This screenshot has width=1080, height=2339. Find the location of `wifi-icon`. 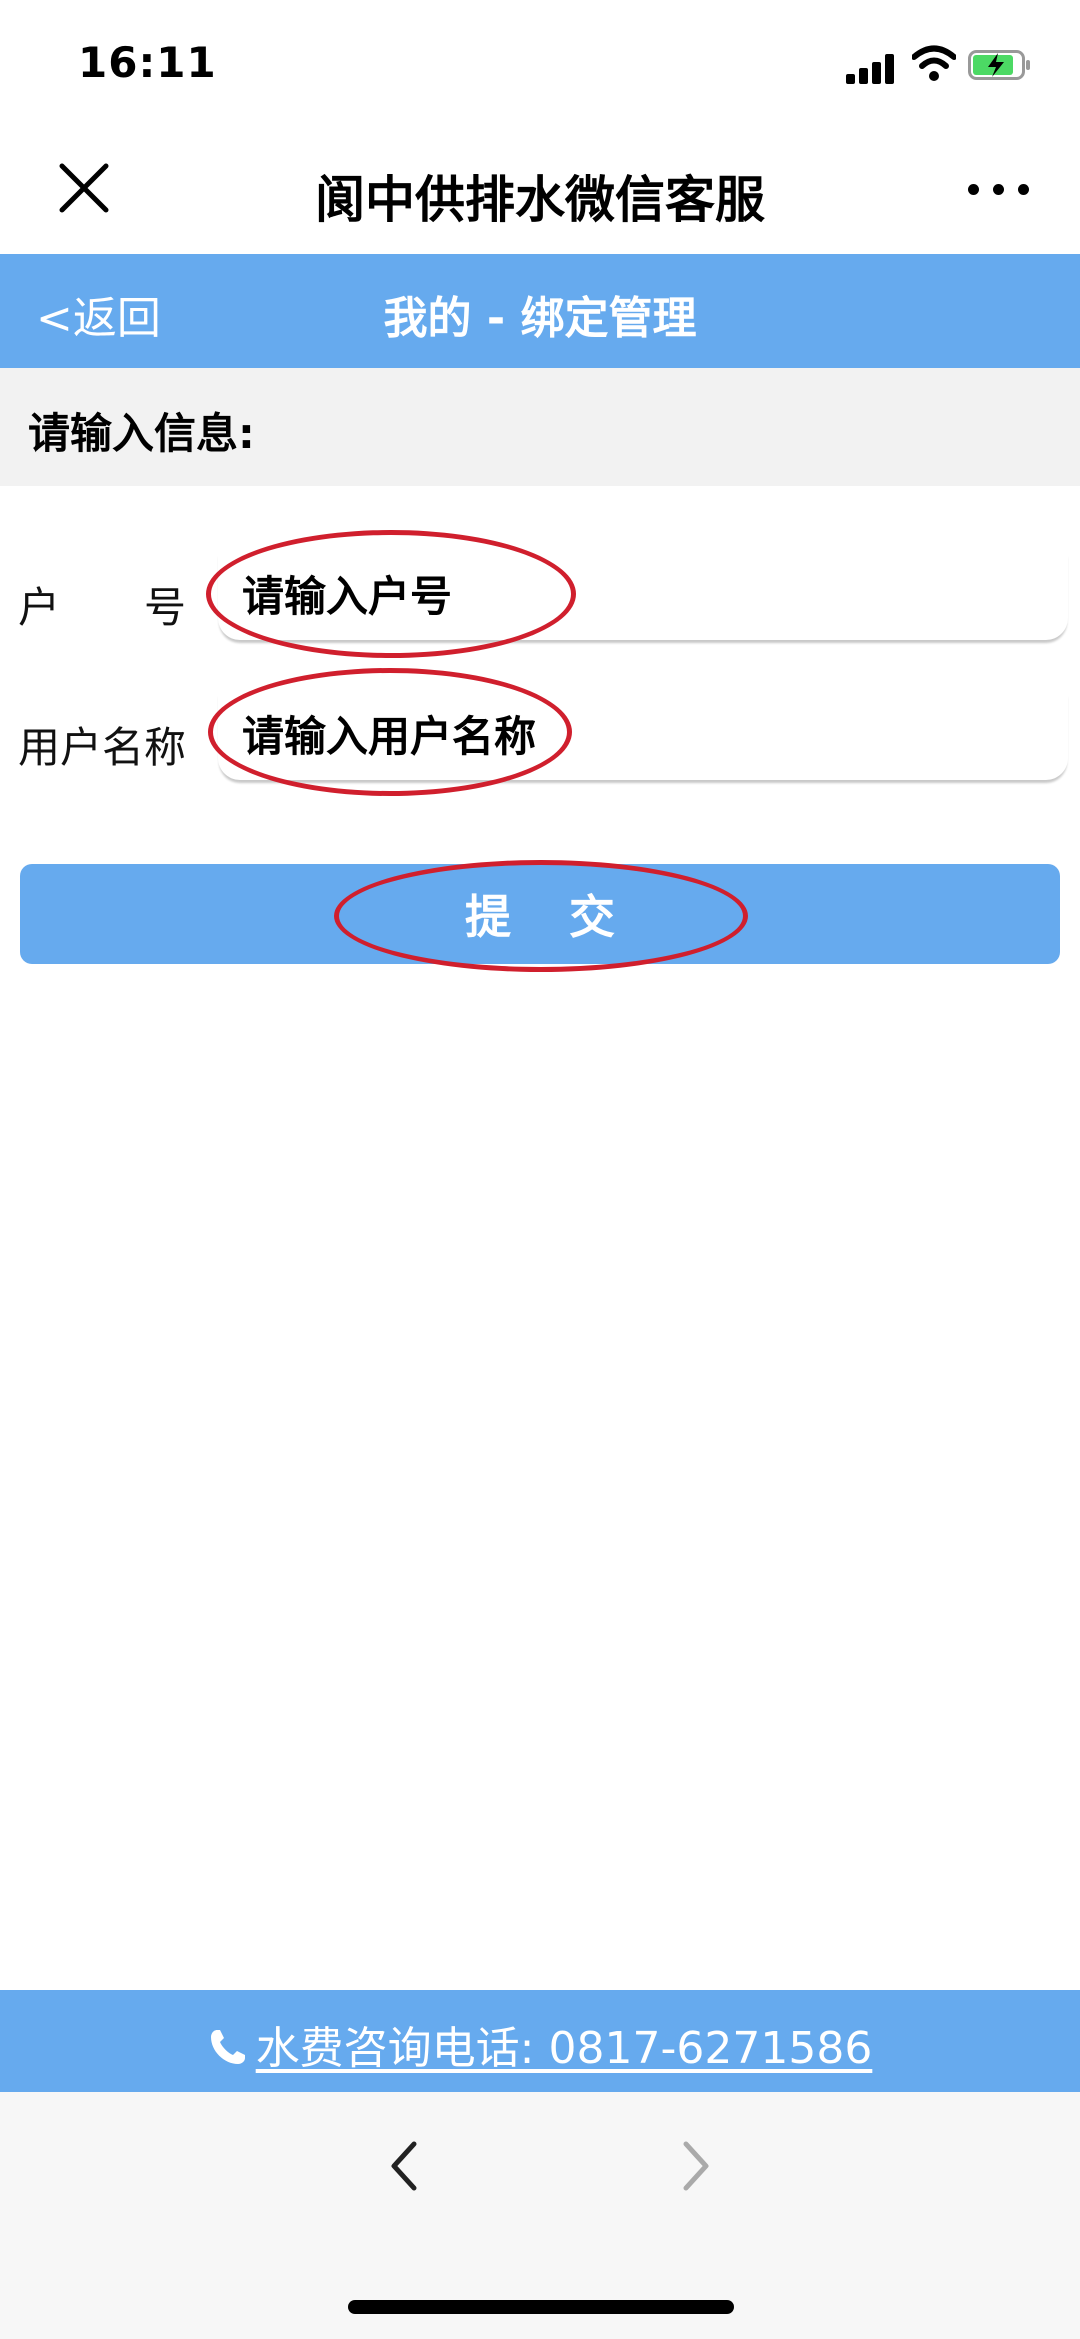

wifi-icon is located at coordinates (934, 63).